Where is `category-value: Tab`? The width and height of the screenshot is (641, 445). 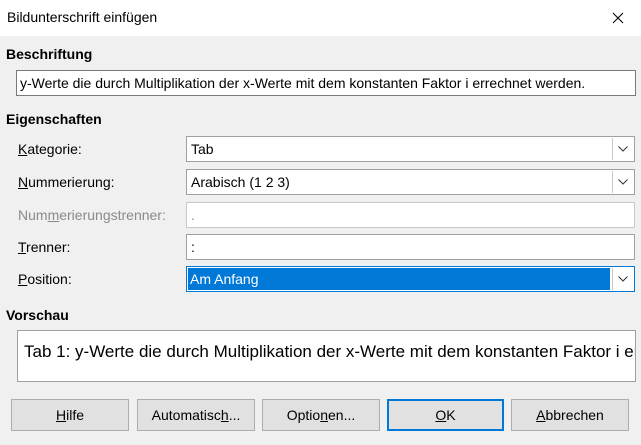
category-value: Tab is located at coordinates (202, 149).